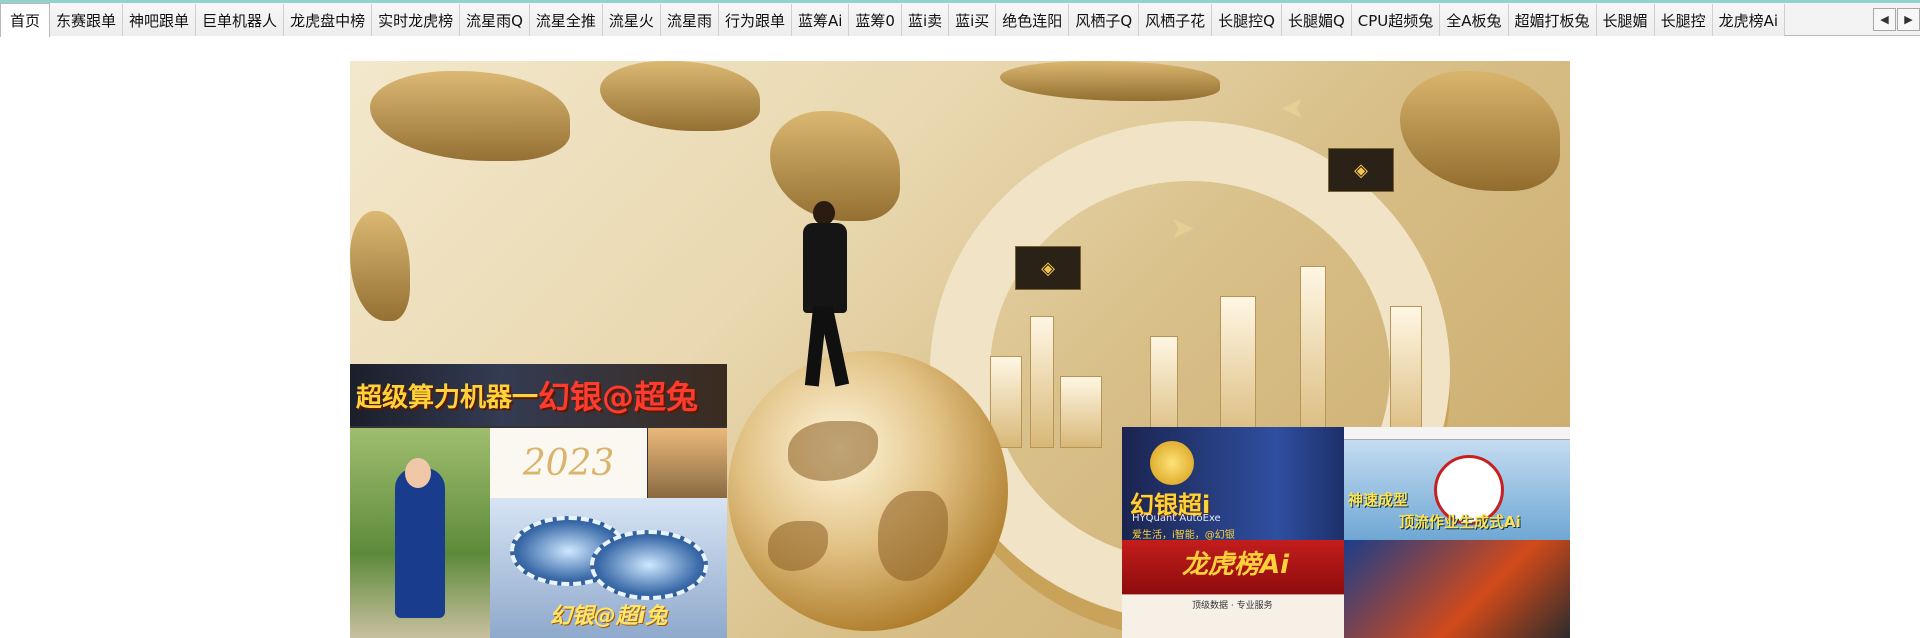 This screenshot has width=1920, height=638. Describe the element at coordinates (1033, 20) in the screenshot. I see `tab-15: 绝色连阳` at that location.